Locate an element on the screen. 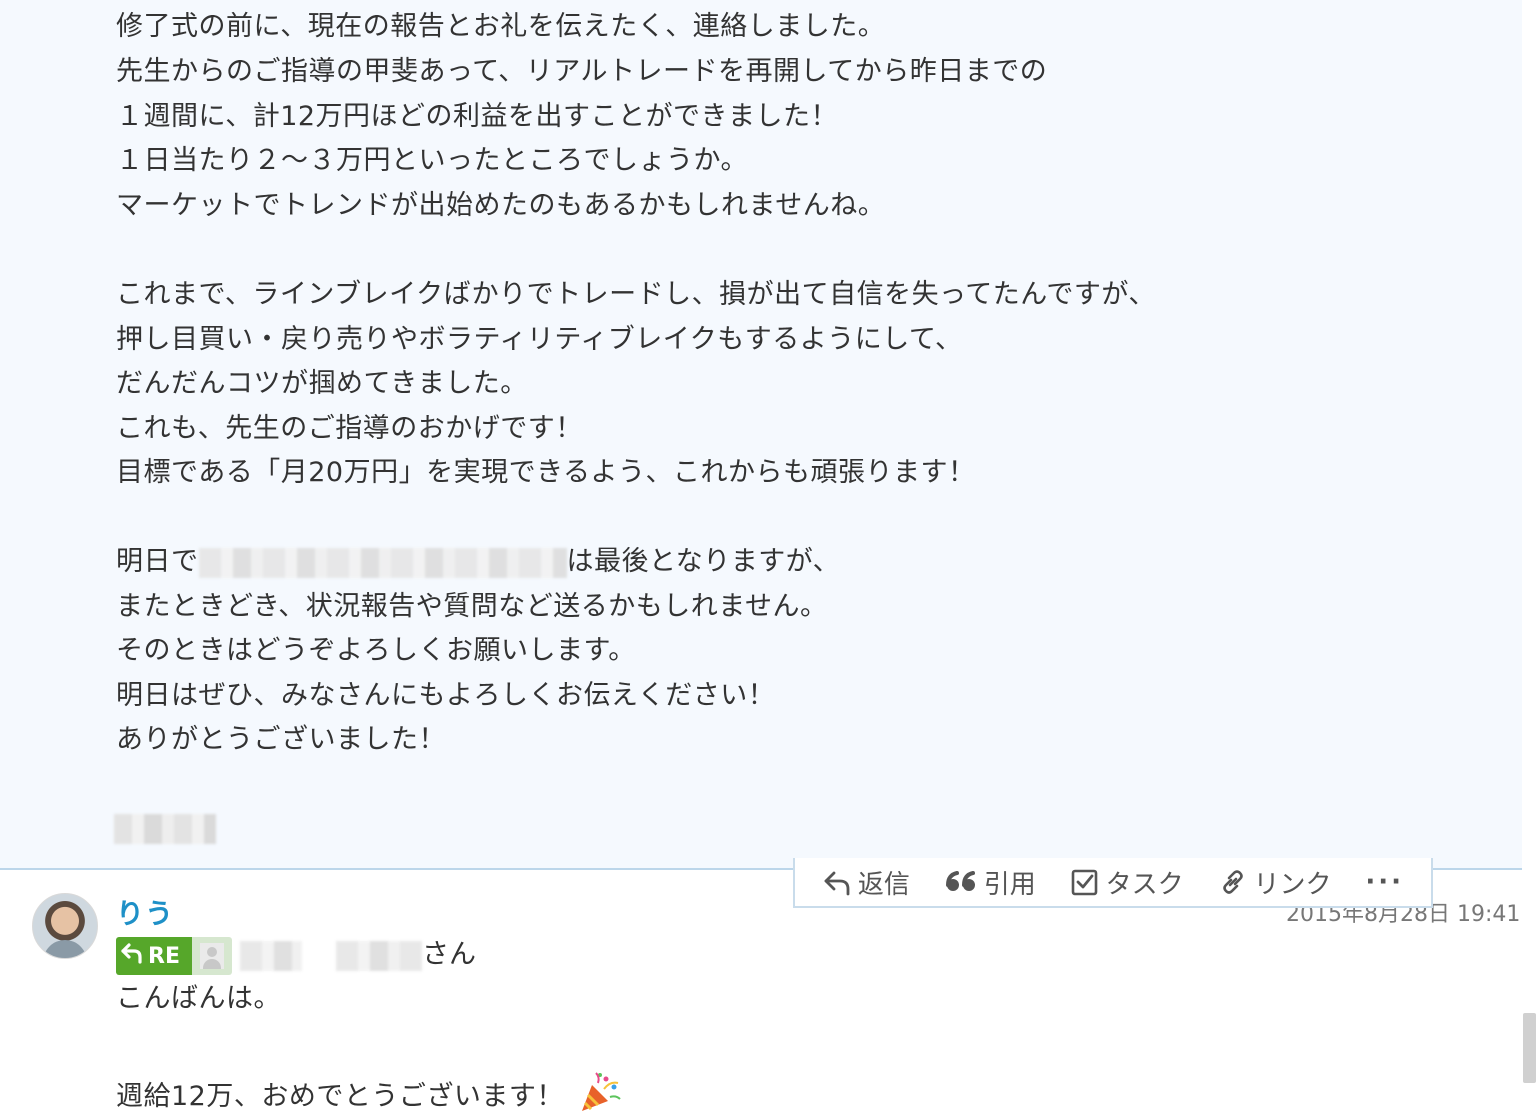 Image resolution: width=1536 pixels, height=1117 pixels. reply-button: 返信 is located at coordinates (866, 882).